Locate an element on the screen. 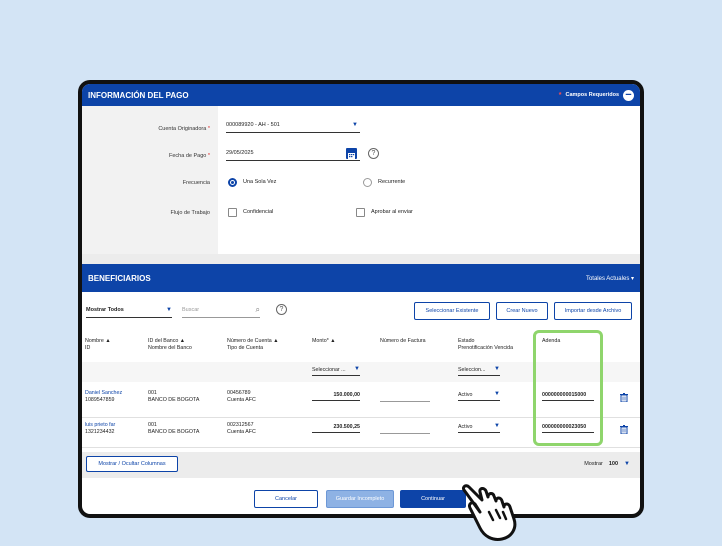 The width and height of the screenshot is (722, 546). col-account: Número de Cuenta ▲ Tipo de Cuenta is located at coordinates (252, 345).